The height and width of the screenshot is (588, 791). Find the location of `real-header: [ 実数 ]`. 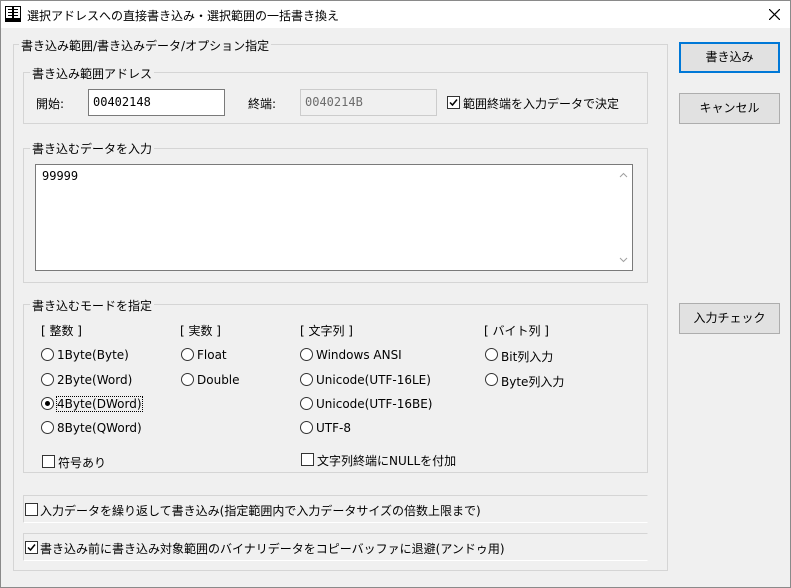

real-header: [ 実数 ] is located at coordinates (200, 331).